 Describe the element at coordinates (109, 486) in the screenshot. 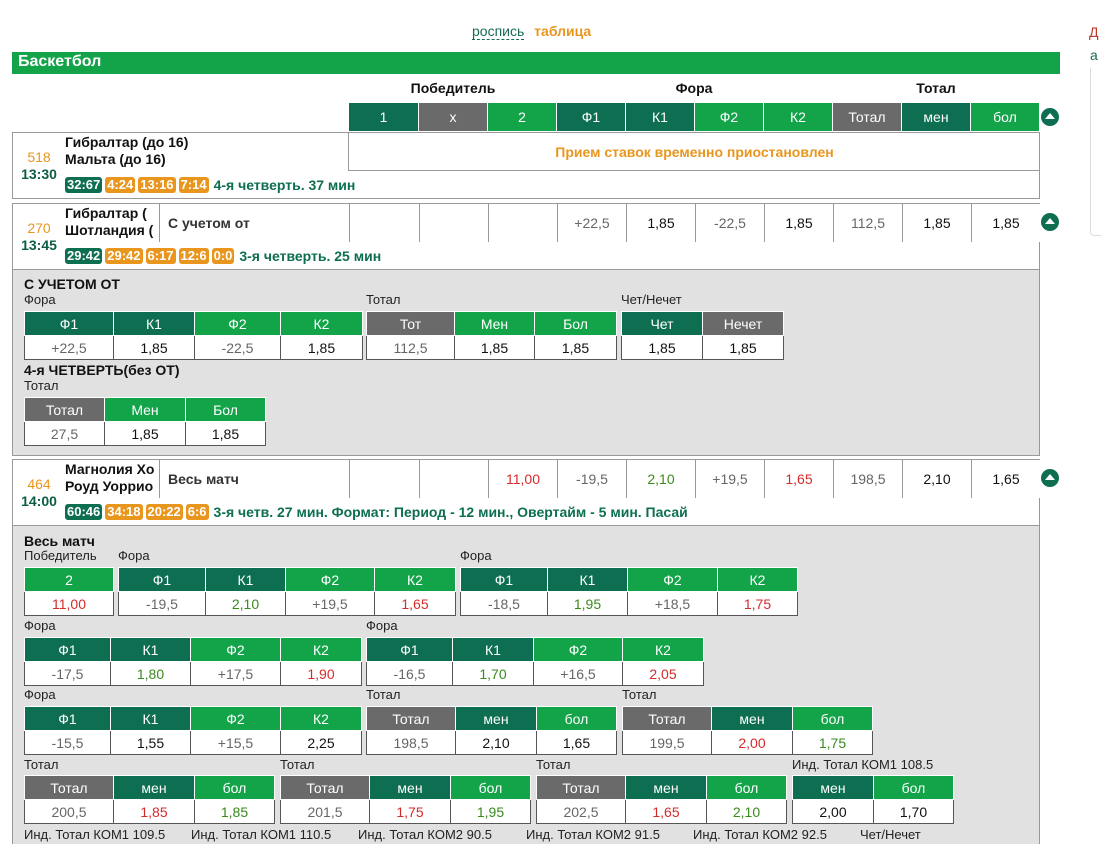

I see `team-2: Роуд Уоррио` at that location.